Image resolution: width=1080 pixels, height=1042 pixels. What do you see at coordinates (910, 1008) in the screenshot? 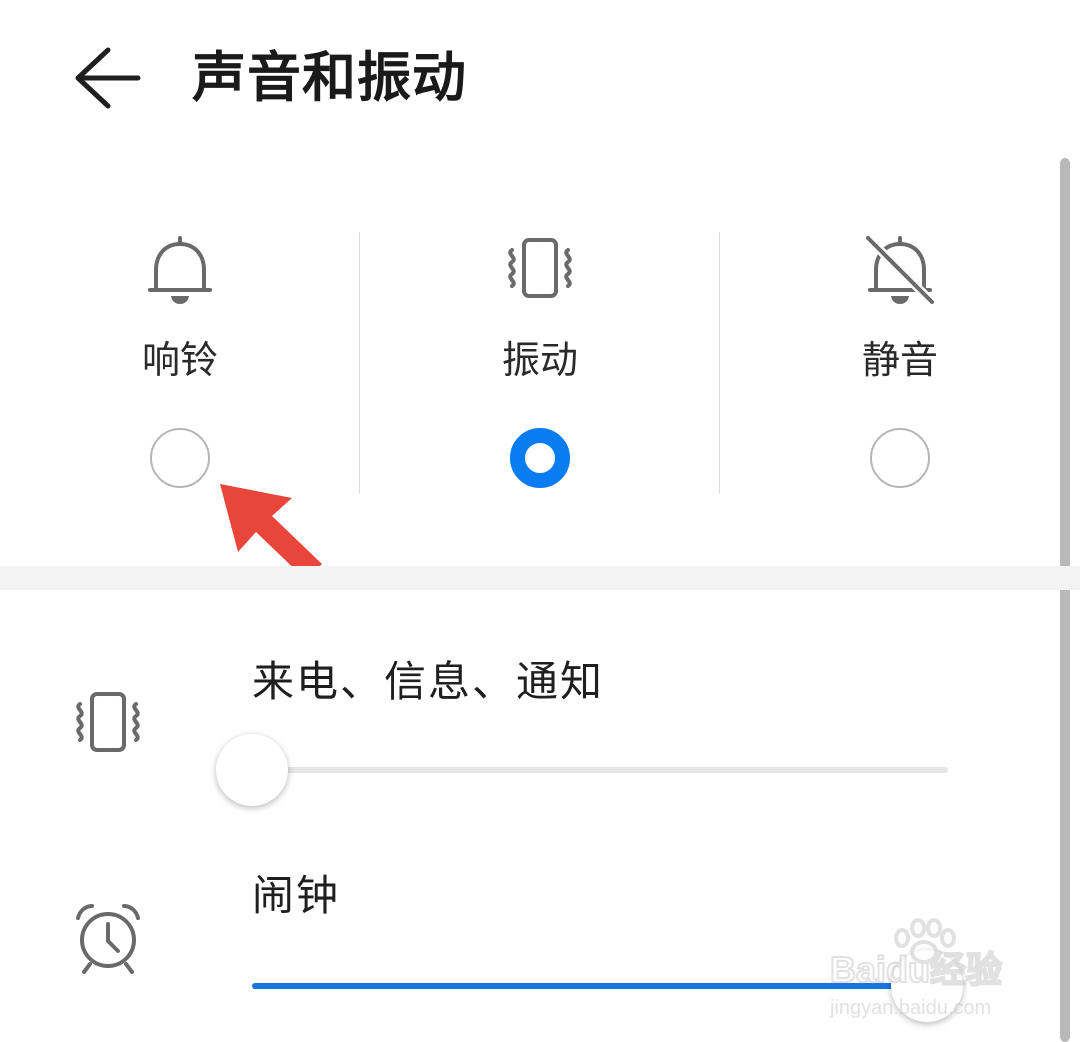
I see `watermark-url: jingyan.baidu.com` at bounding box center [910, 1008].